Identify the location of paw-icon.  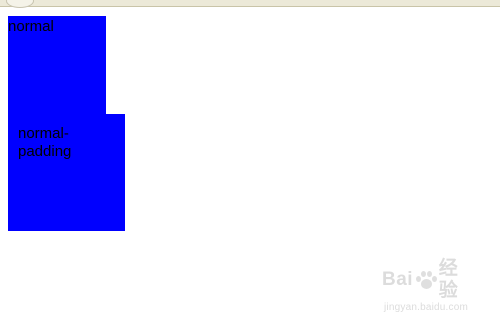
(426, 280).